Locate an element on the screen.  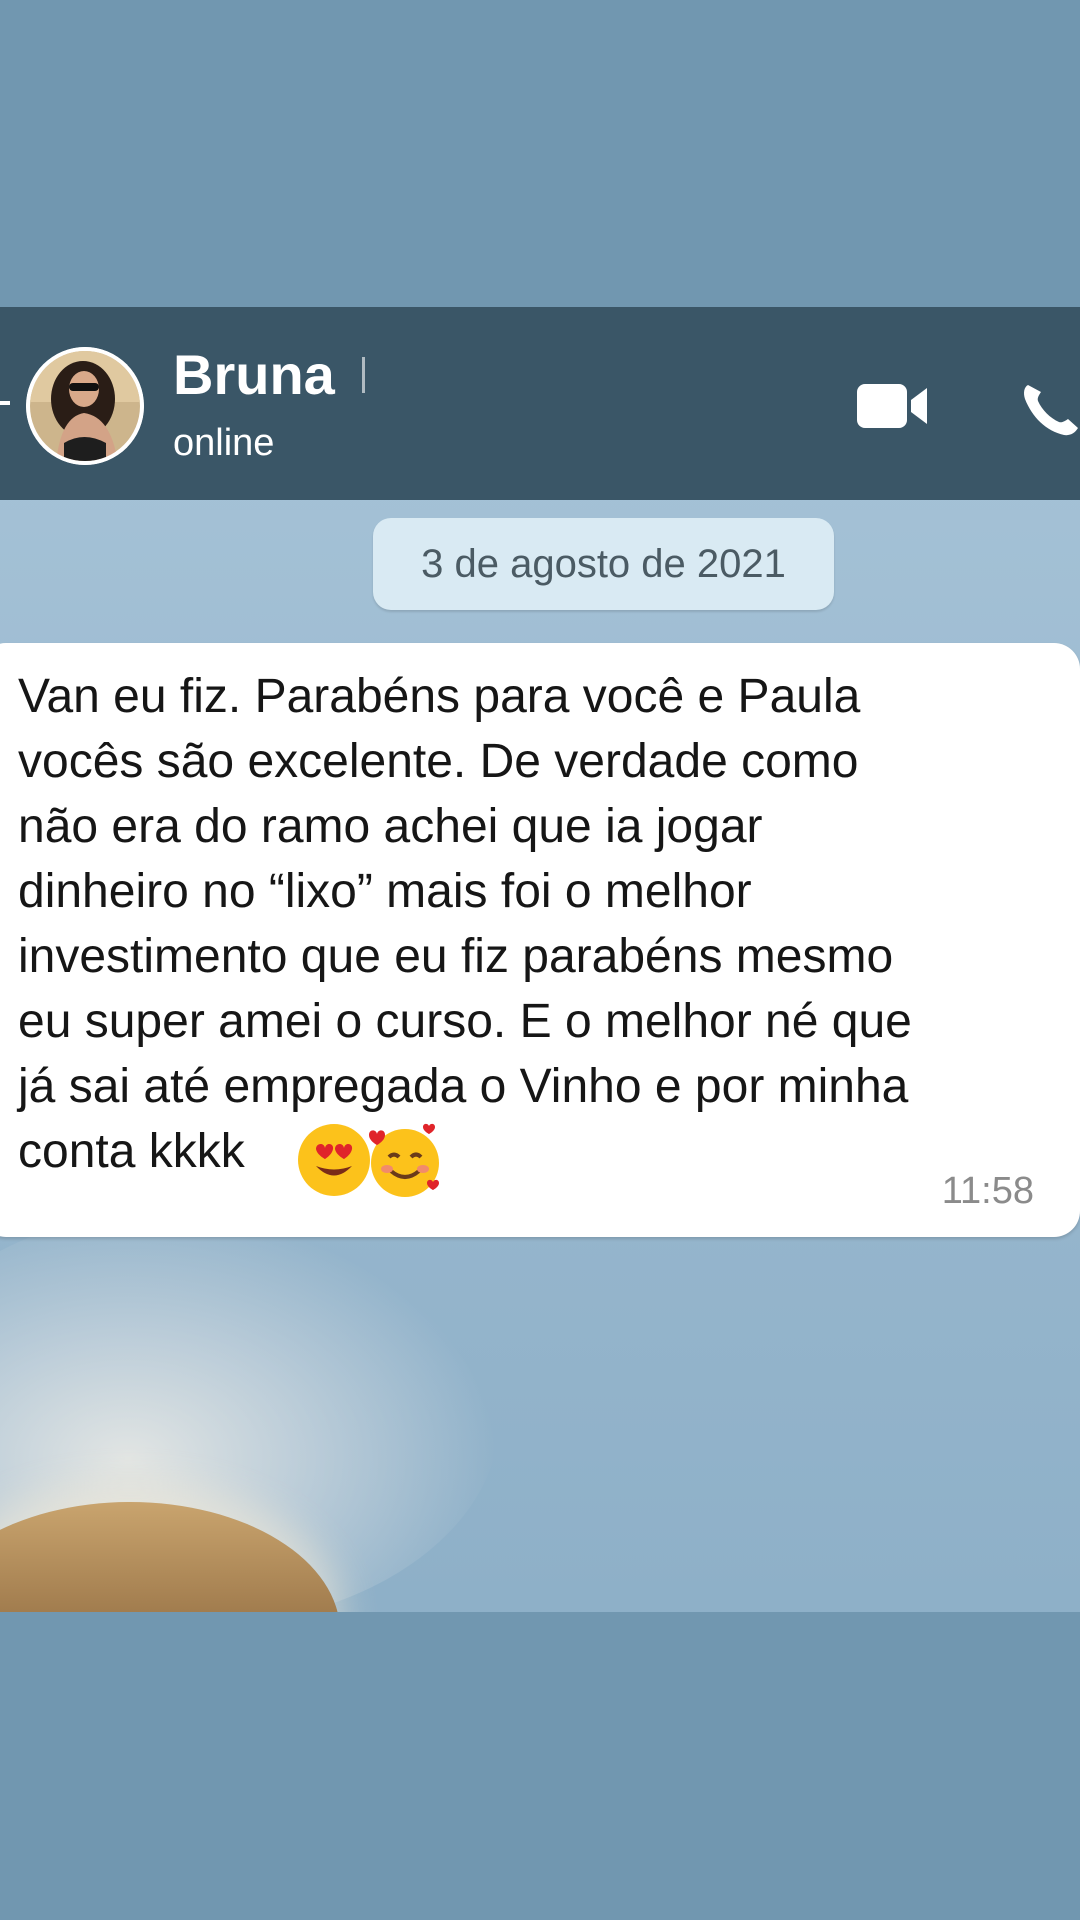
phone-icon is located at coordinates (1051, 410).